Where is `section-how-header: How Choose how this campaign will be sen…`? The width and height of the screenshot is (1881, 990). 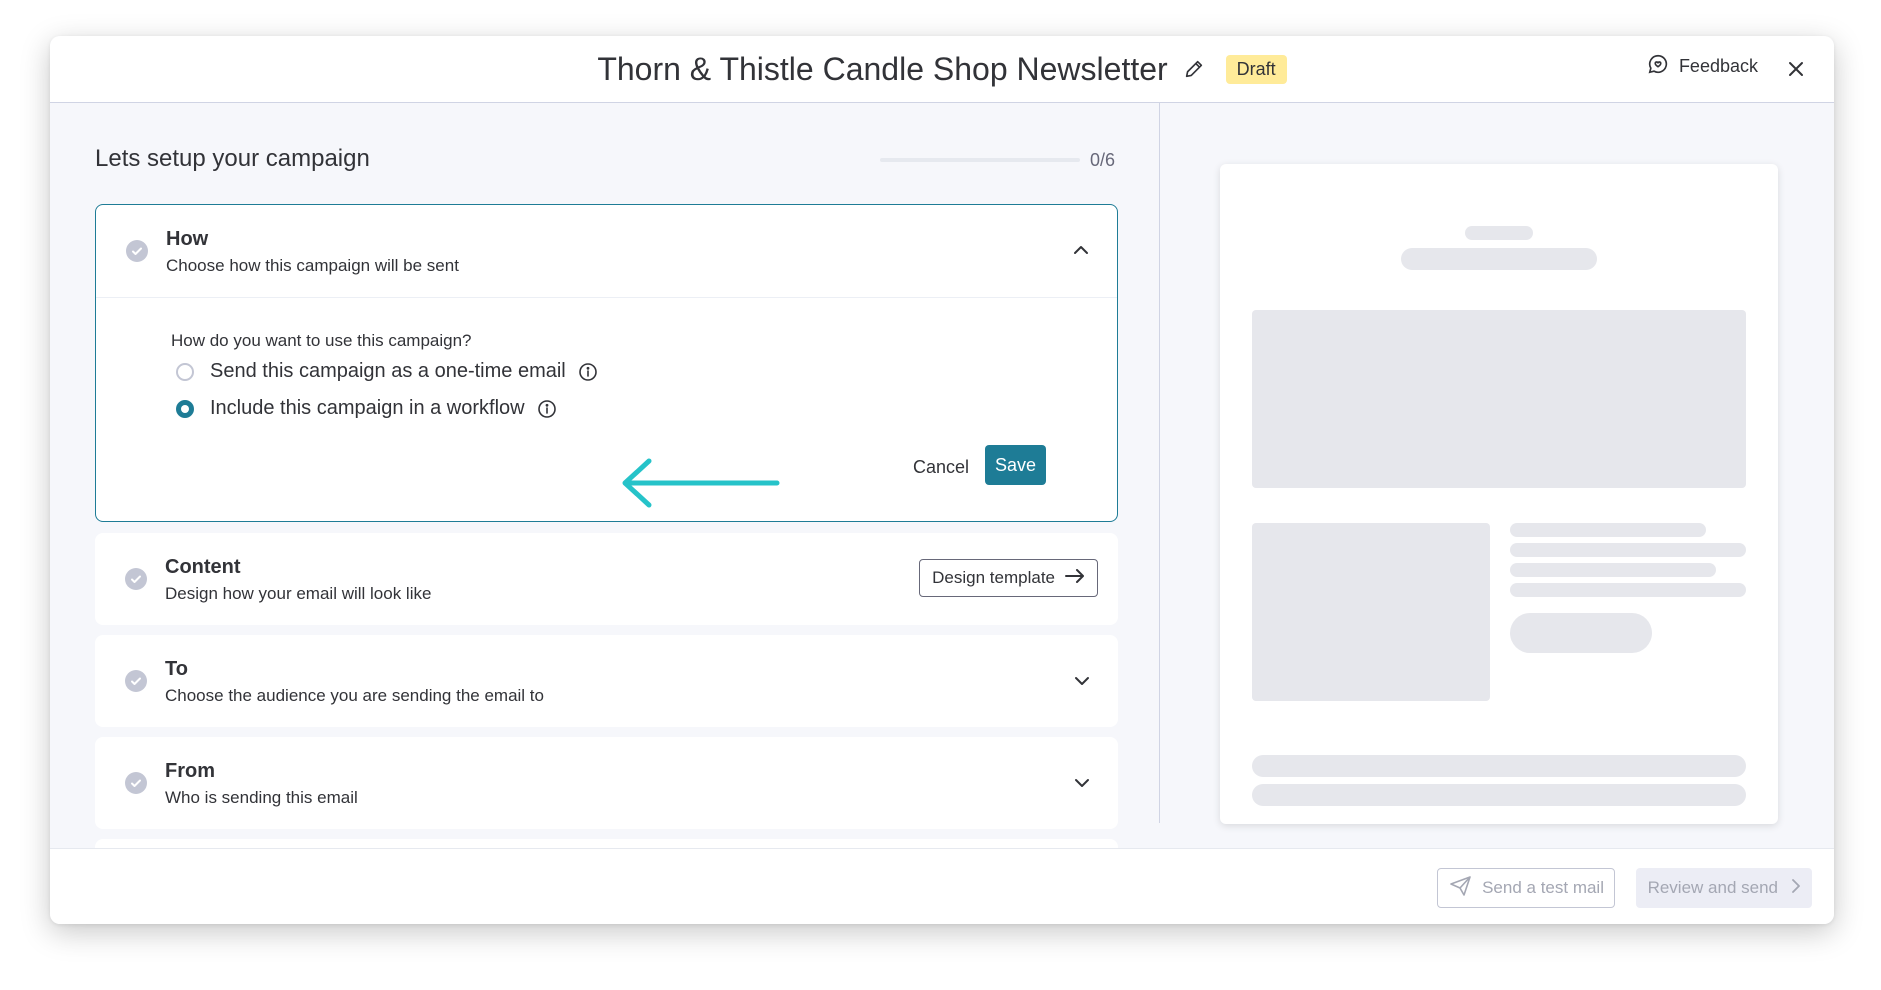 section-how-header: How Choose how this campaign will be sen… is located at coordinates (606, 251).